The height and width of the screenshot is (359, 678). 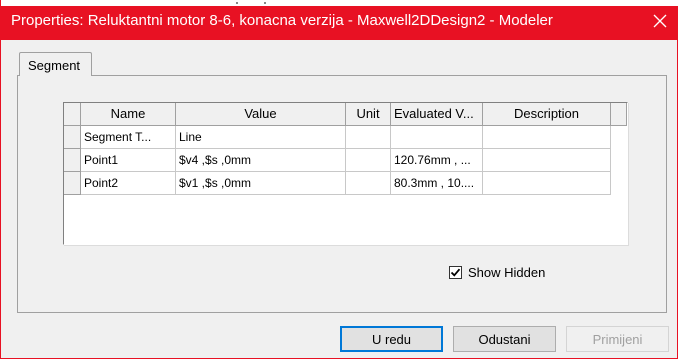 What do you see at coordinates (619, 114) in the screenshot?
I see `column-header-filler` at bounding box center [619, 114].